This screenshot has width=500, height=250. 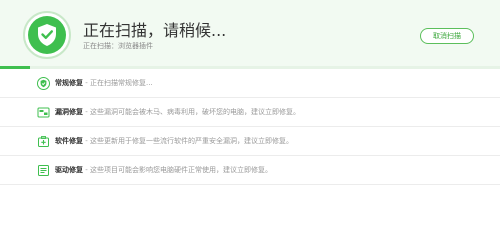 I want to click on repair-item-description: 这些更新用于修复一些流行软件的严重安全漏洞，建议立即修复。, so click(x=191, y=141).